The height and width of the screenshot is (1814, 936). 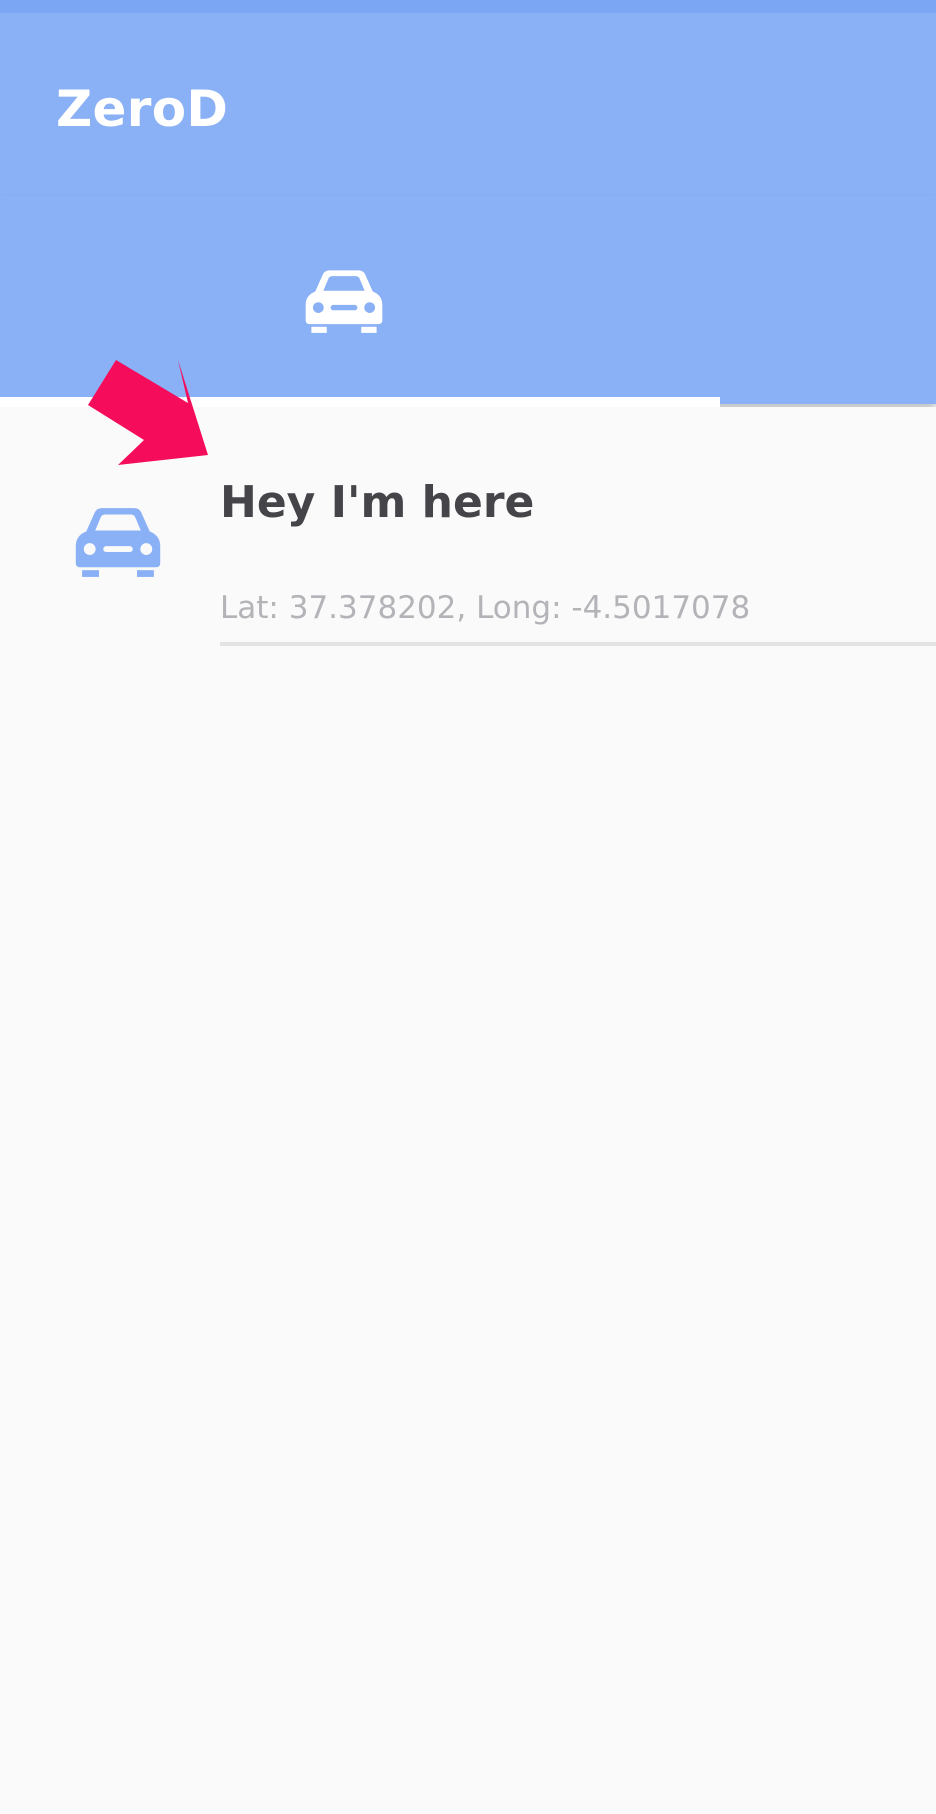 I want to click on list-item-subtitle: Lat: 37.378202, Long: -4.5017078, so click(x=485, y=608).